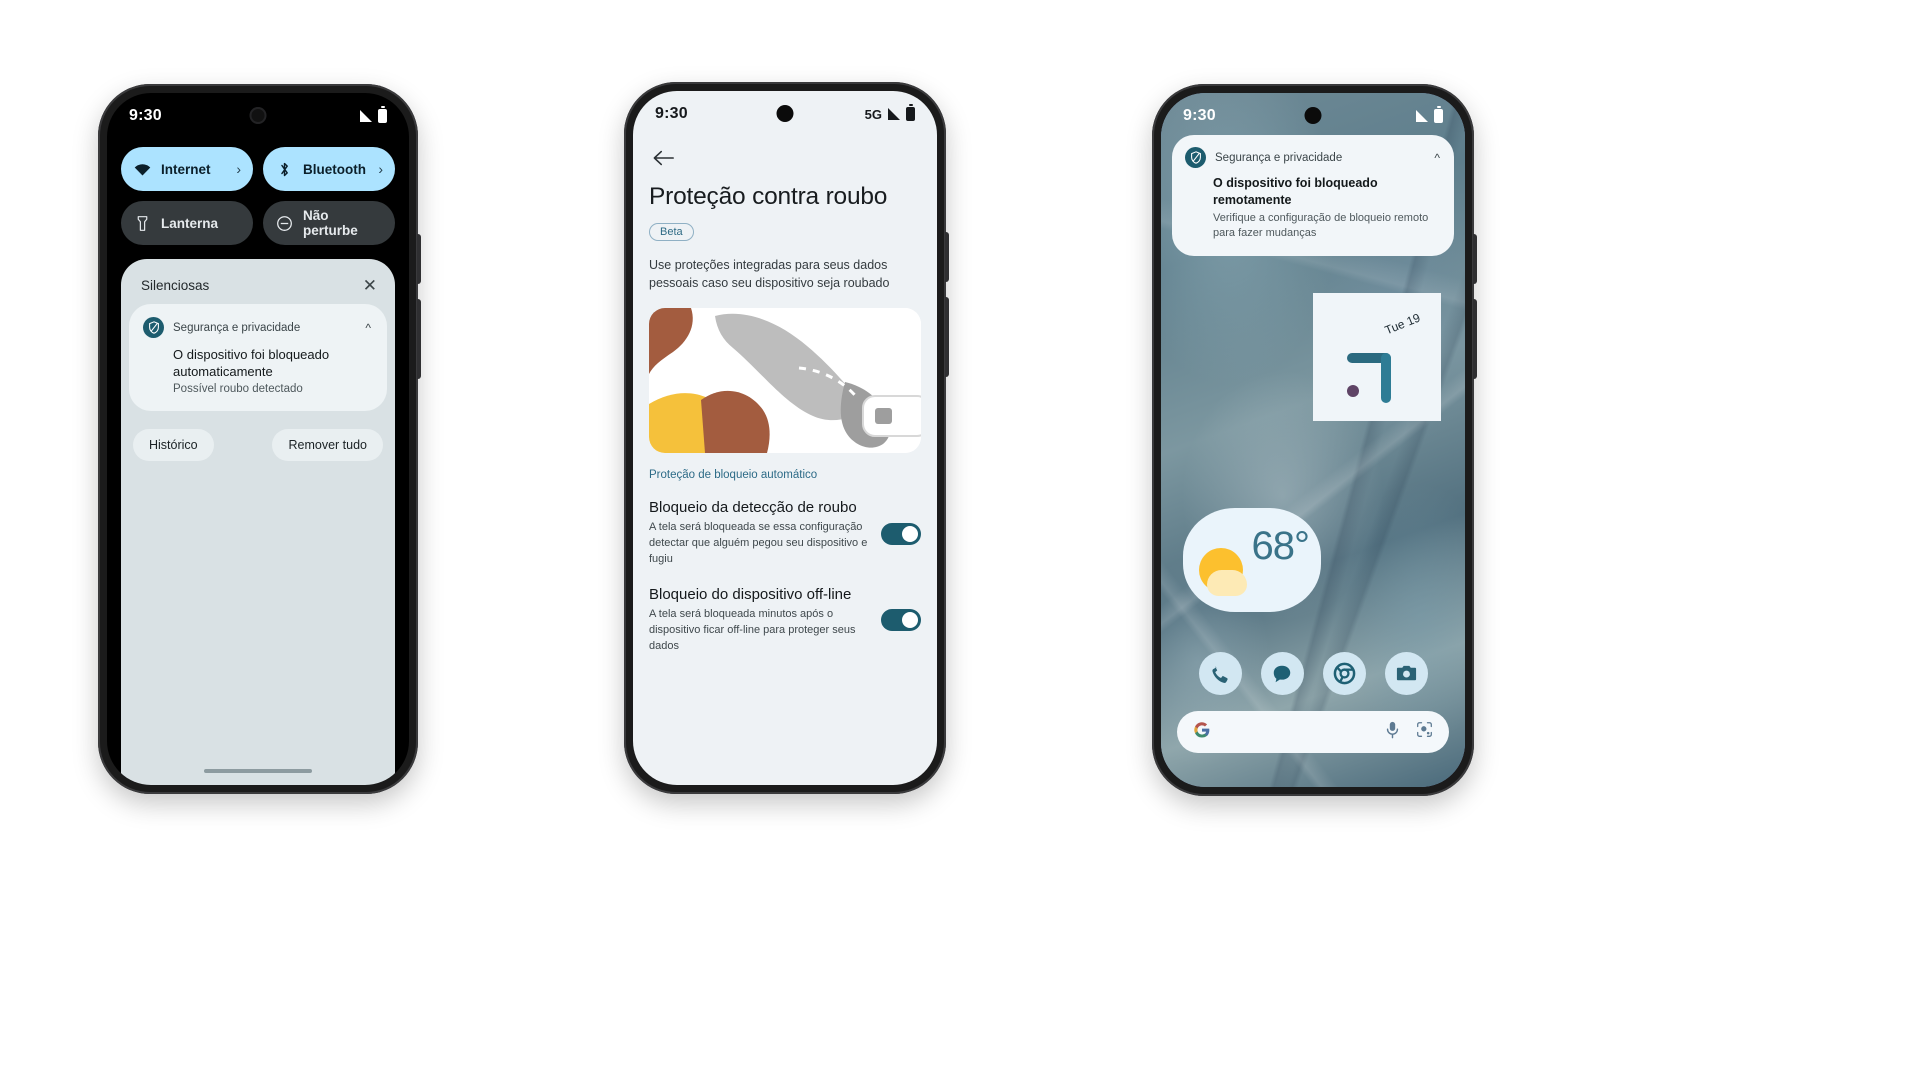  I want to click on flashlight-icon, so click(142, 223).